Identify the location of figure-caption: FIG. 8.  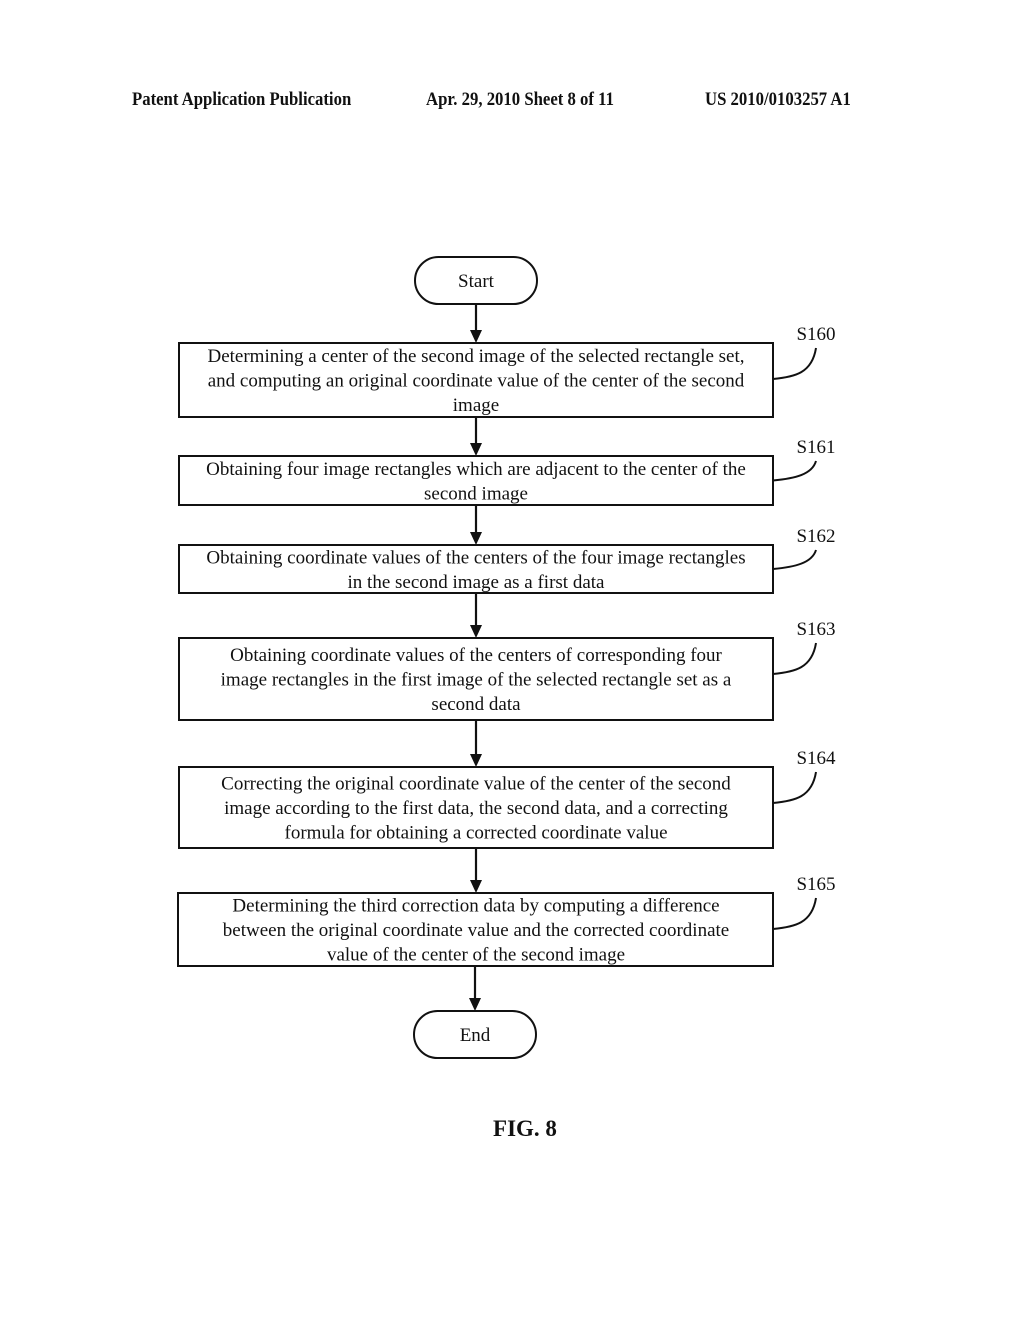
(525, 1128).